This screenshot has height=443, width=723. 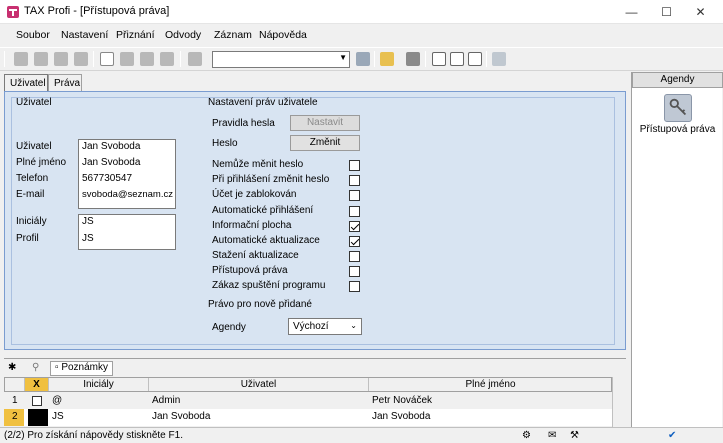 I want to click on label-email: E-mail, so click(x=30, y=194).